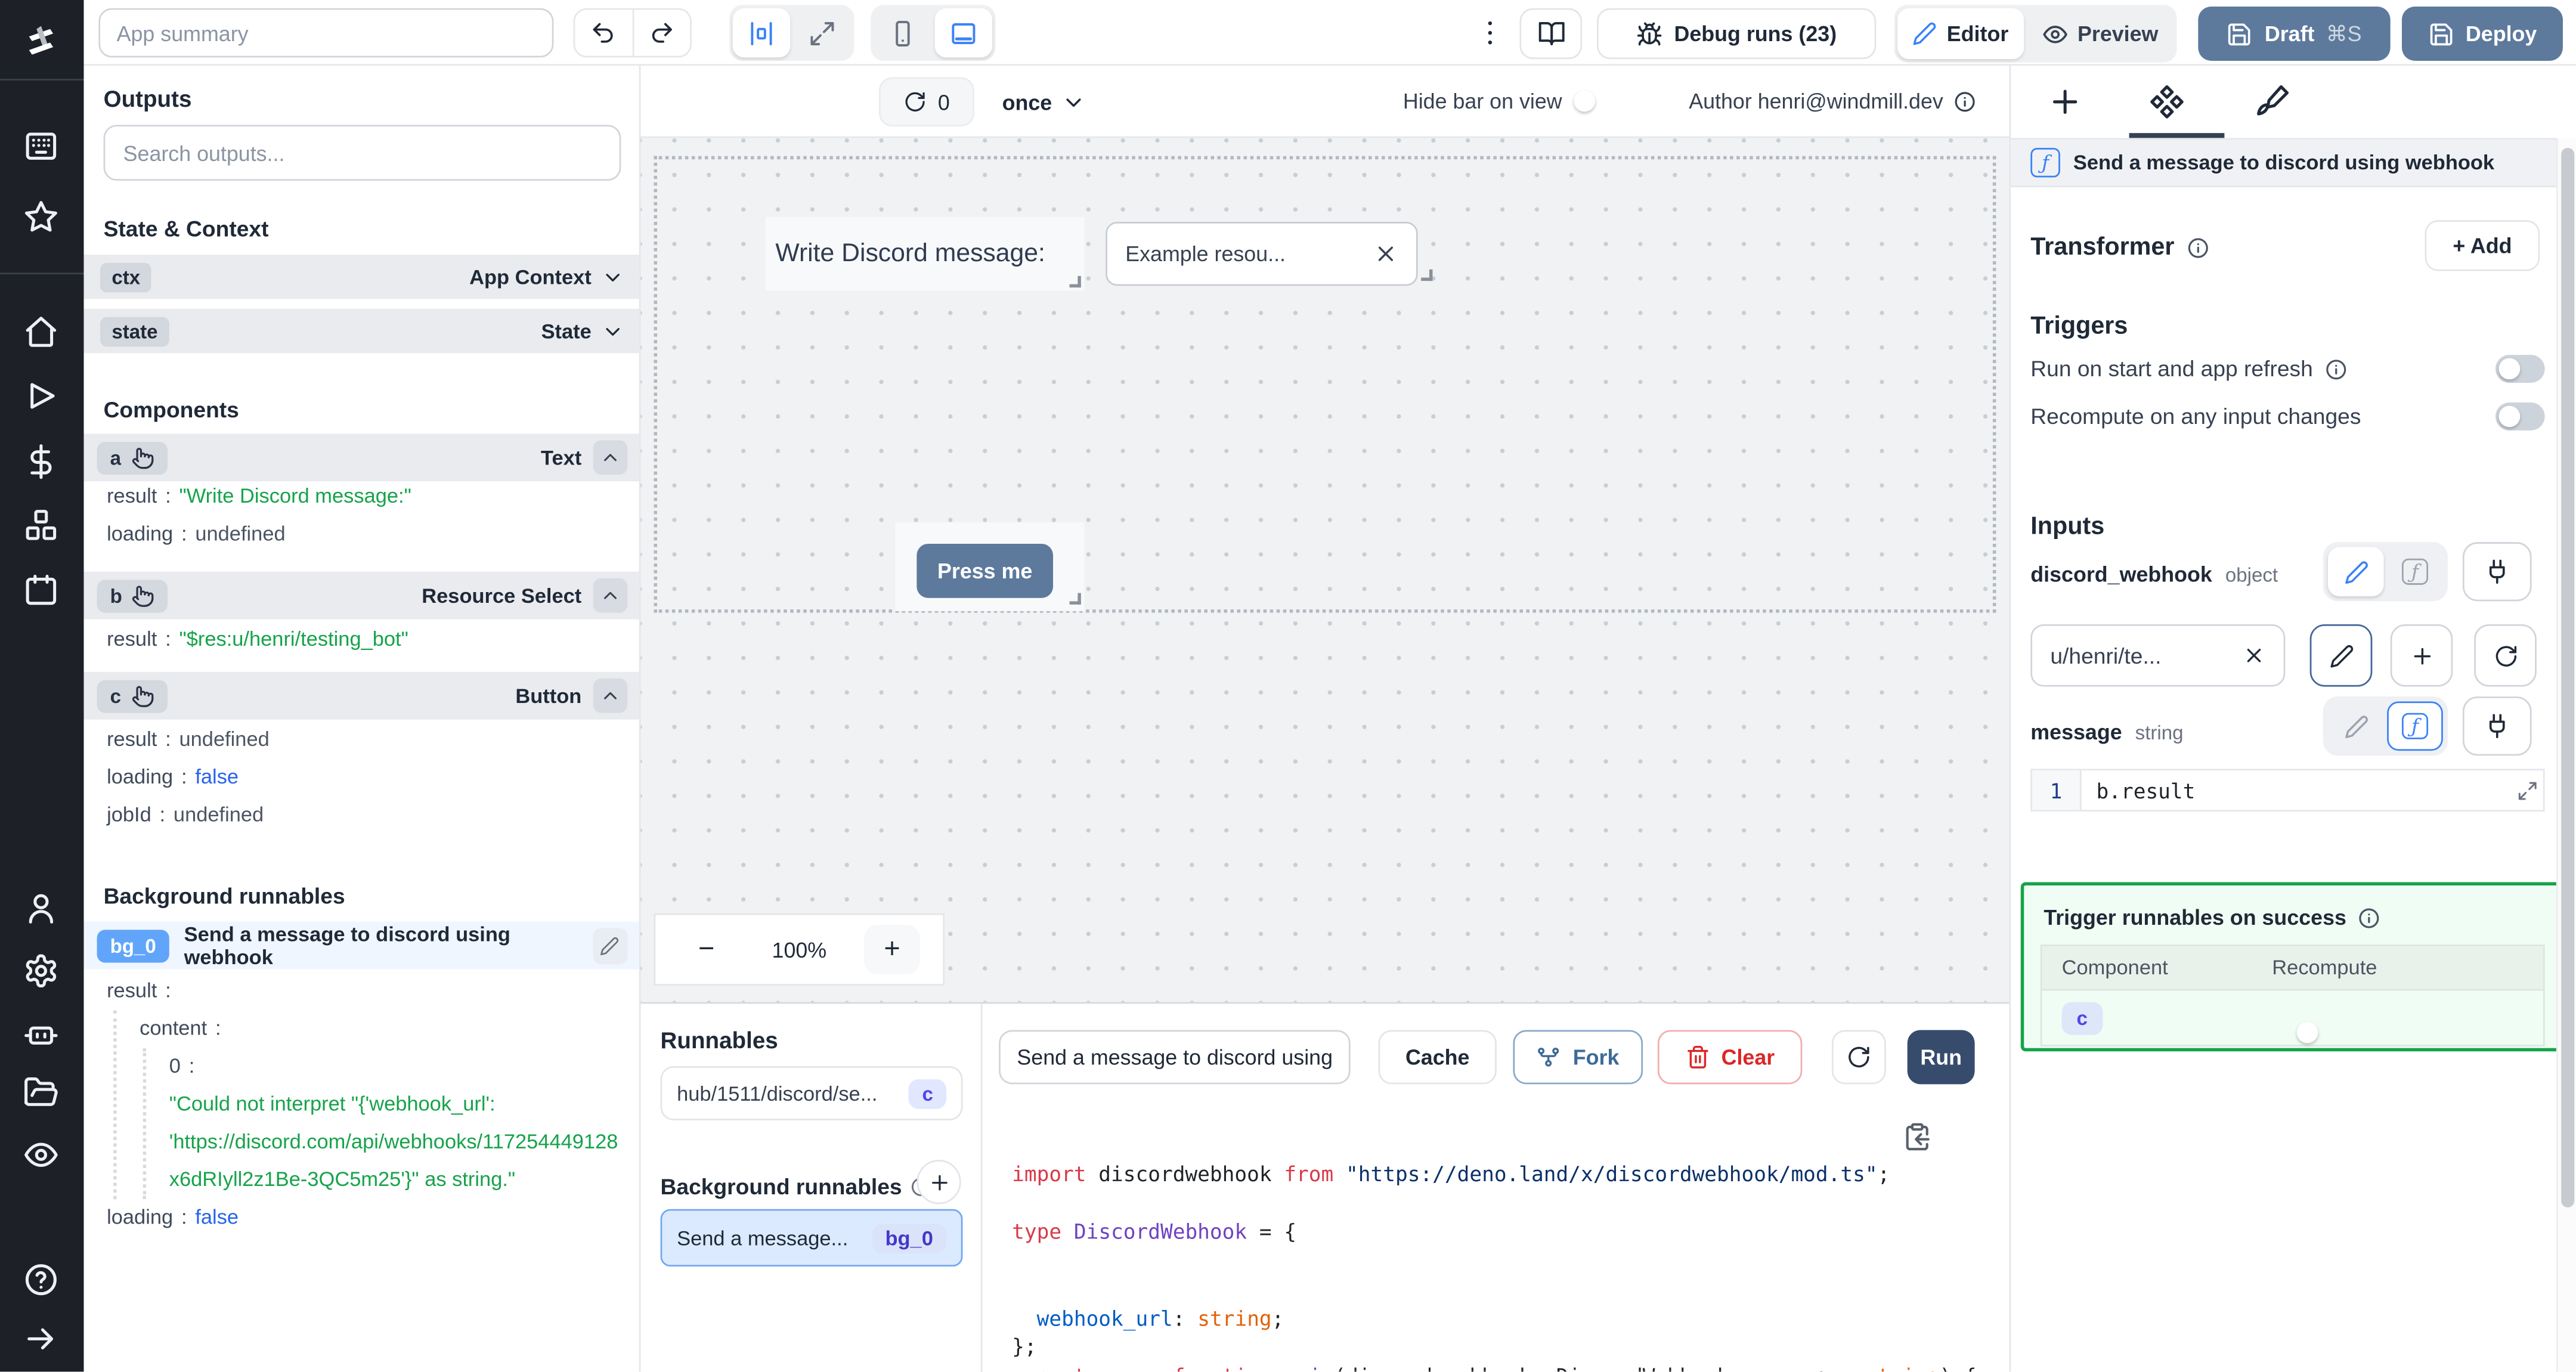 This screenshot has height=1372, width=2576. Describe the element at coordinates (326, 33) in the screenshot. I see `app-summary-input` at that location.